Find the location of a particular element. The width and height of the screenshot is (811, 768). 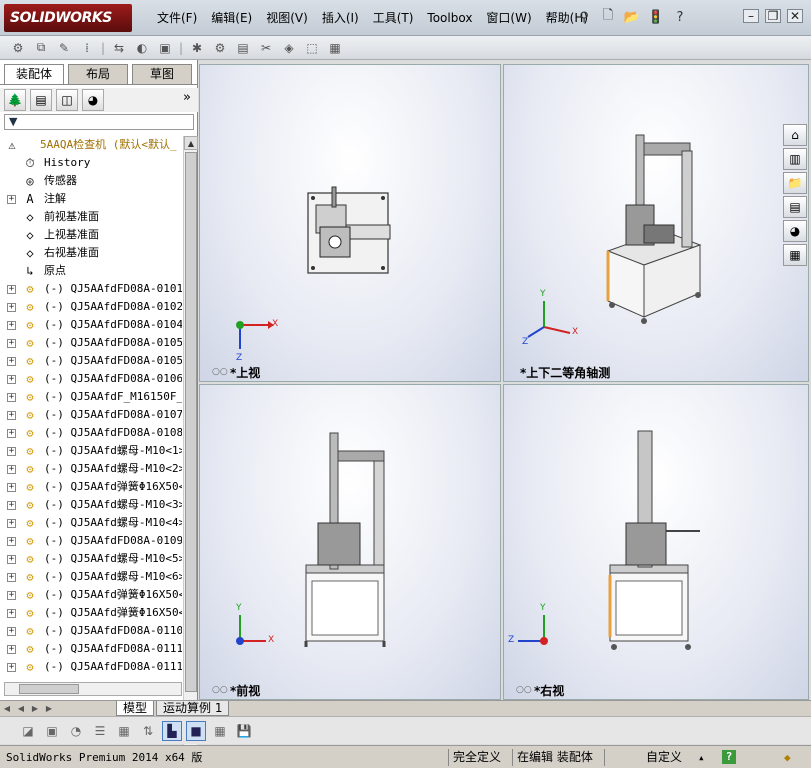

tree-item: ◇ 前视基准面 is located at coordinates (91, 217).